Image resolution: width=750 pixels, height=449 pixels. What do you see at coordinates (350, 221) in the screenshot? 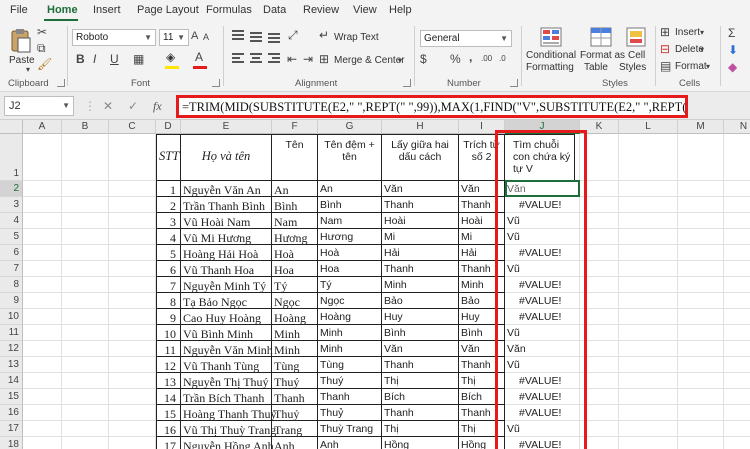
I see `cell-ten-dem: Nam` at bounding box center [350, 221].